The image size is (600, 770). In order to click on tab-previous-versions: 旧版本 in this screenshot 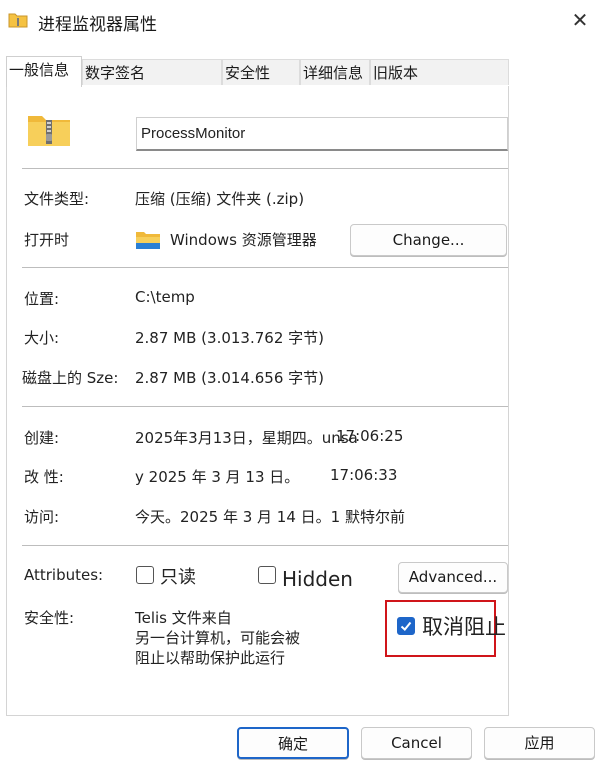, I will do `click(439, 72)`.